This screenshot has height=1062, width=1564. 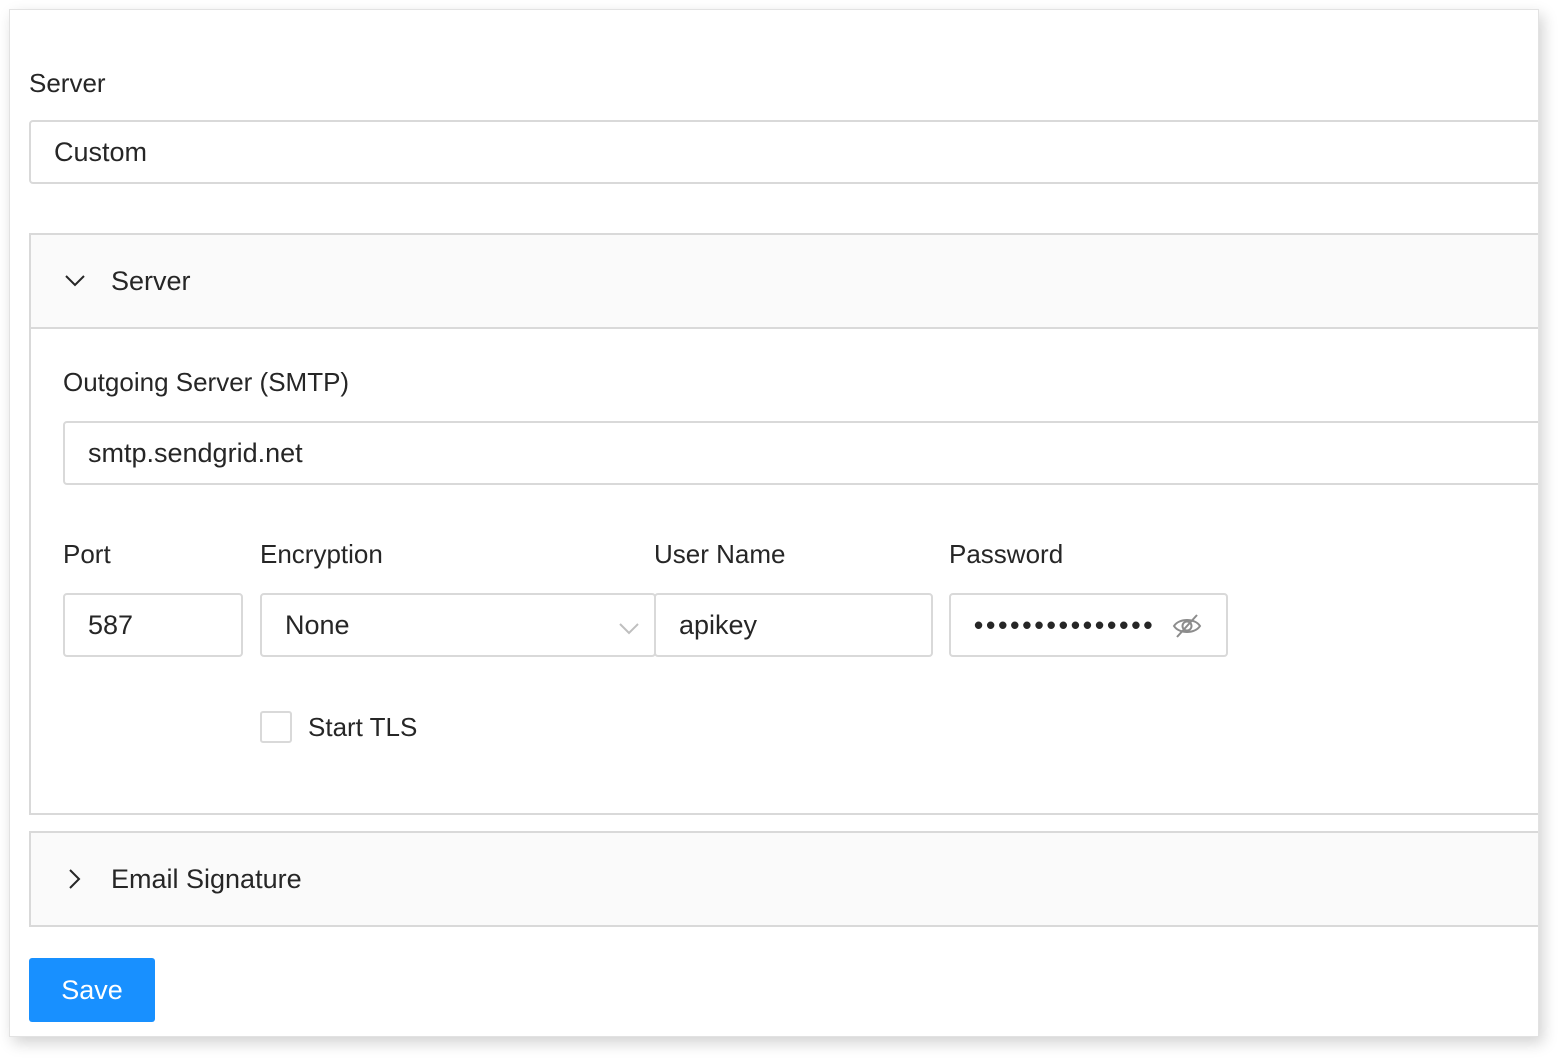 What do you see at coordinates (783, 152) in the screenshot?
I see `server-select: Custom` at bounding box center [783, 152].